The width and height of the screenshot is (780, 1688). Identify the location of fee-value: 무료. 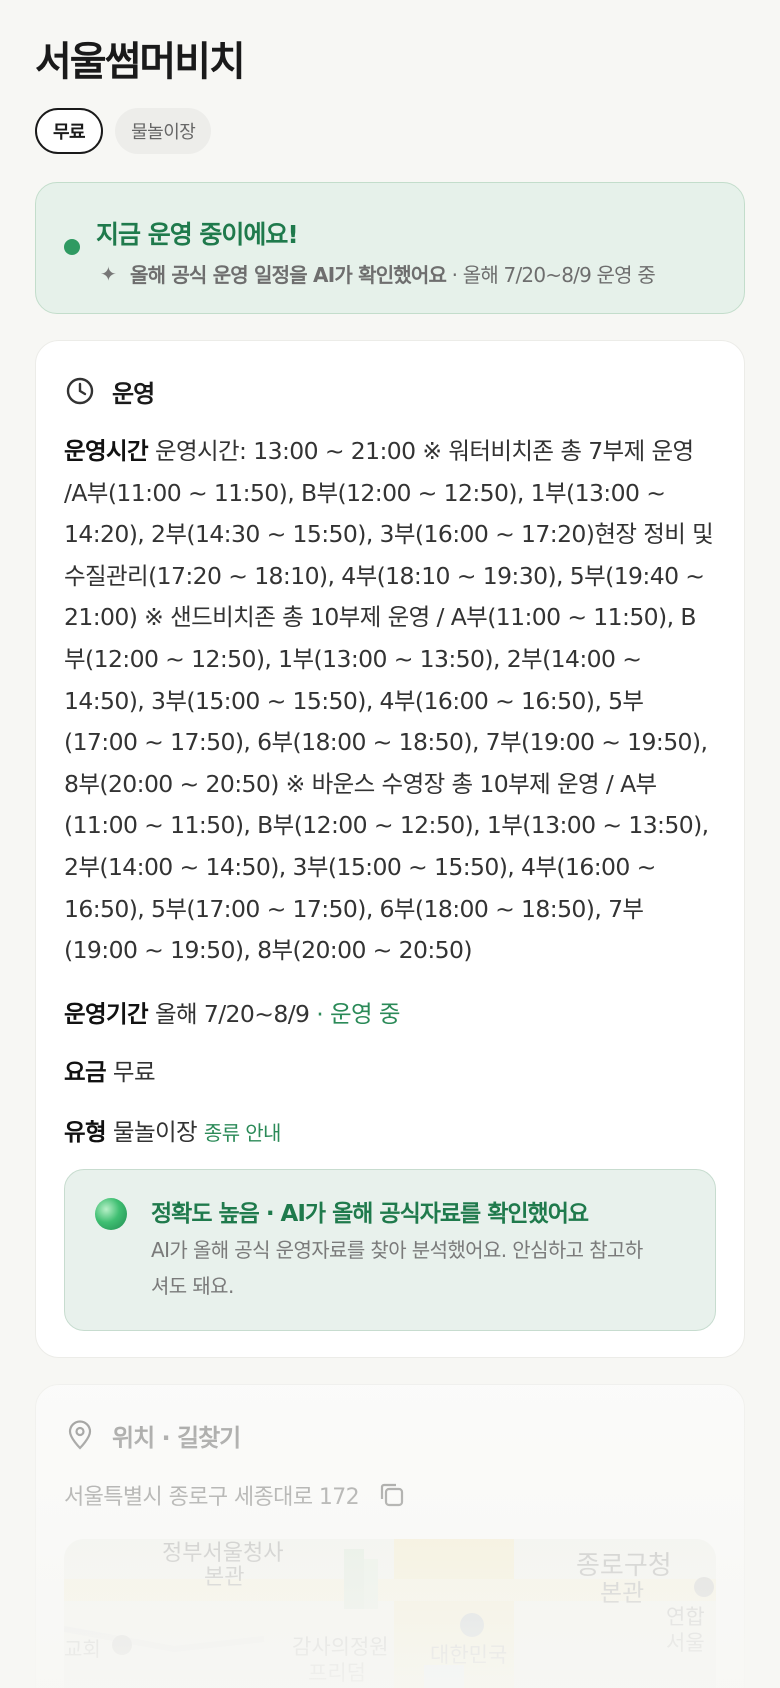
(134, 1071).